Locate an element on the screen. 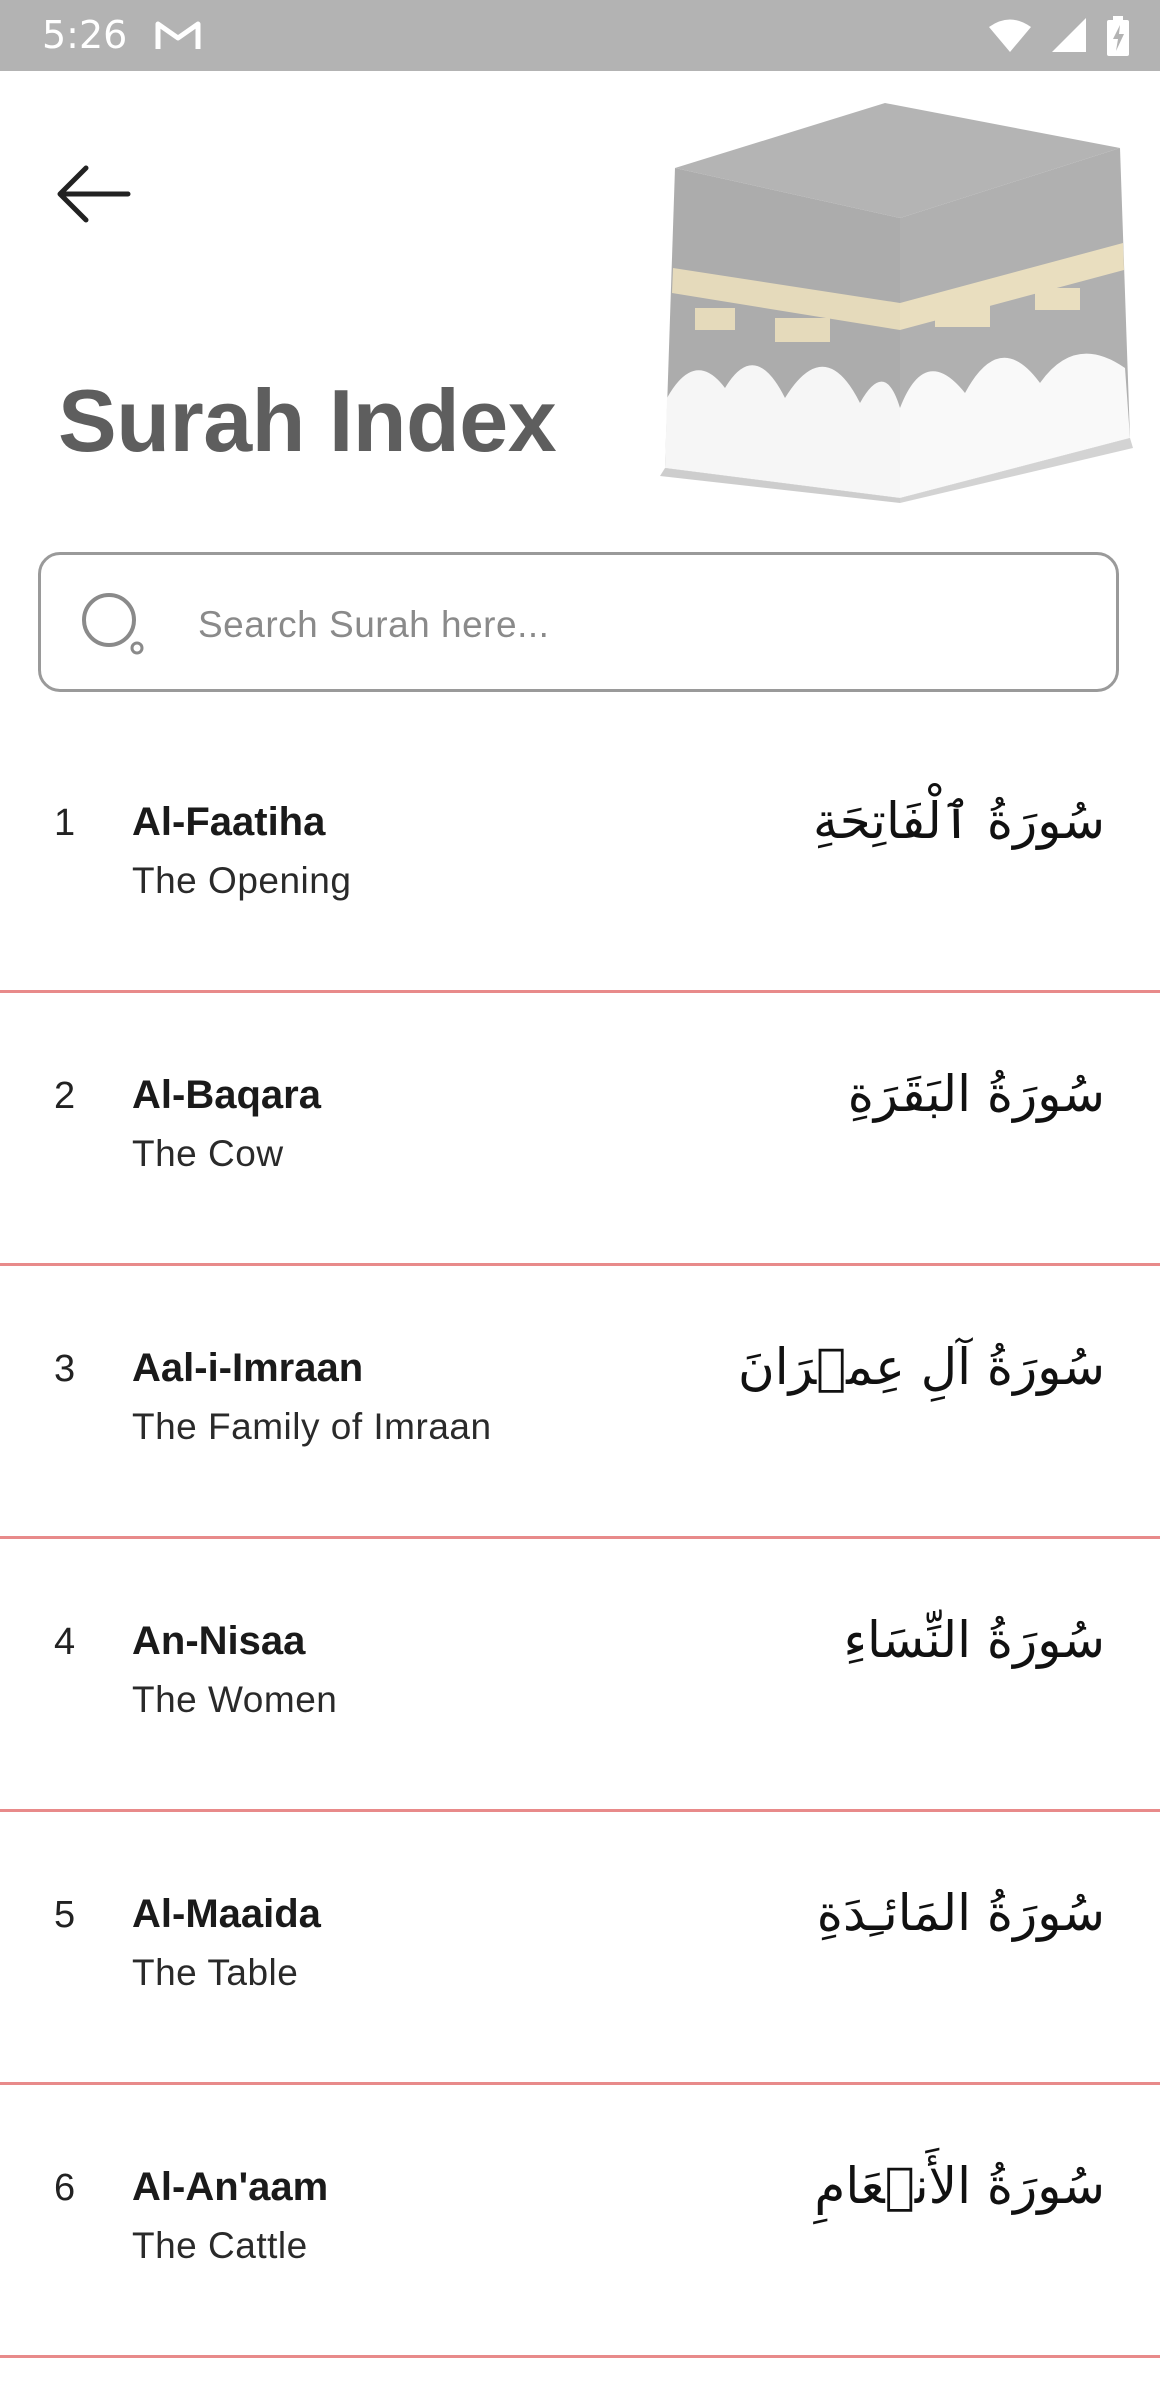 The image size is (1160, 2400). surah-name: Al-Maaida is located at coordinates (226, 1914).